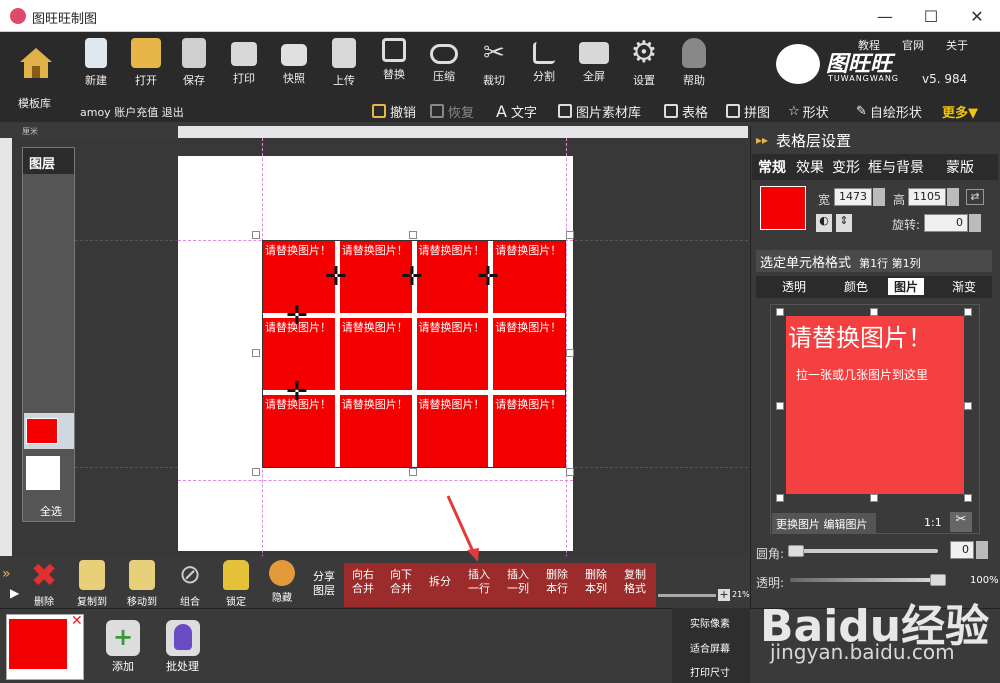  I want to click on height-stepper, so click(953, 197).